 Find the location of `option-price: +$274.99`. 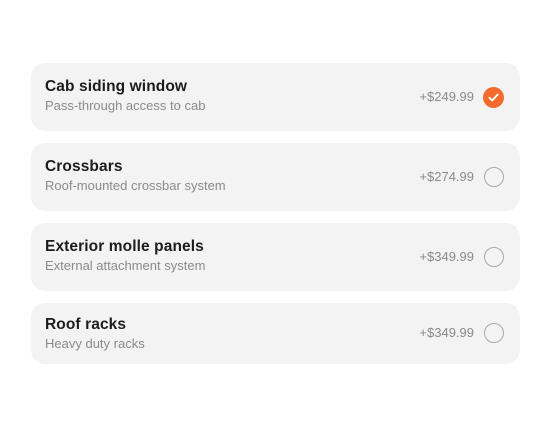

option-price: +$274.99 is located at coordinates (446, 176).